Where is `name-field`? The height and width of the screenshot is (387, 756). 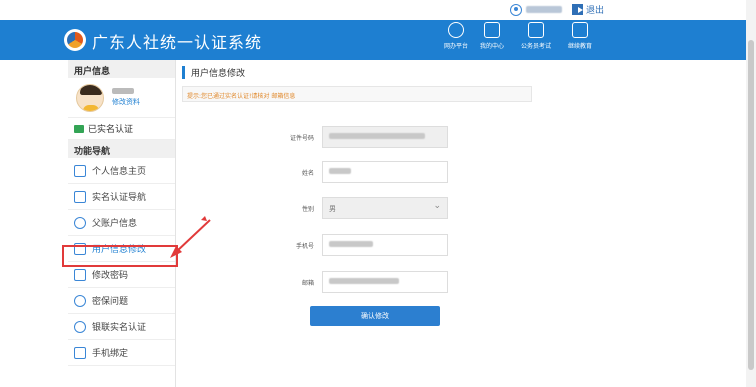
name-field is located at coordinates (385, 172).